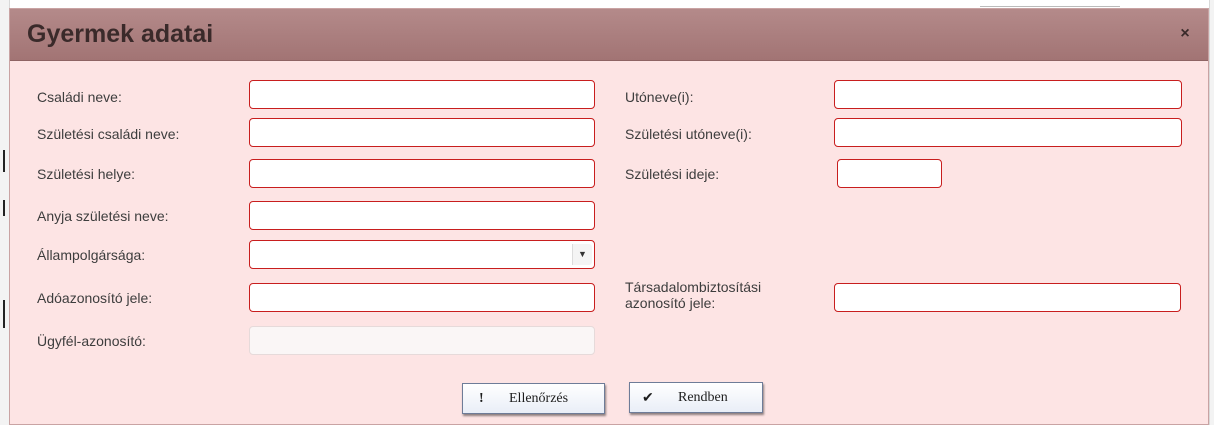 The width and height of the screenshot is (1214, 425). I want to click on family-name-input, so click(422, 94).